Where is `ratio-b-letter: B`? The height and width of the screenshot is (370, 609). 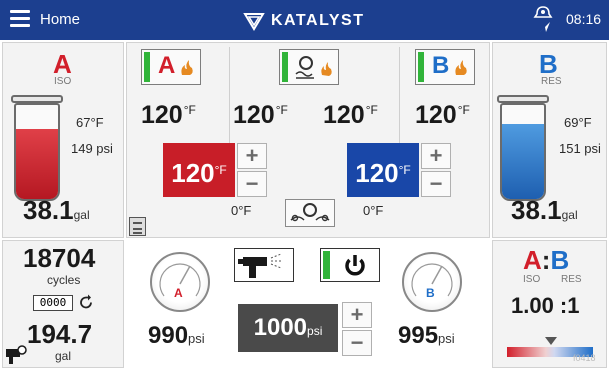
ratio-b-letter: B is located at coordinates (560, 260).